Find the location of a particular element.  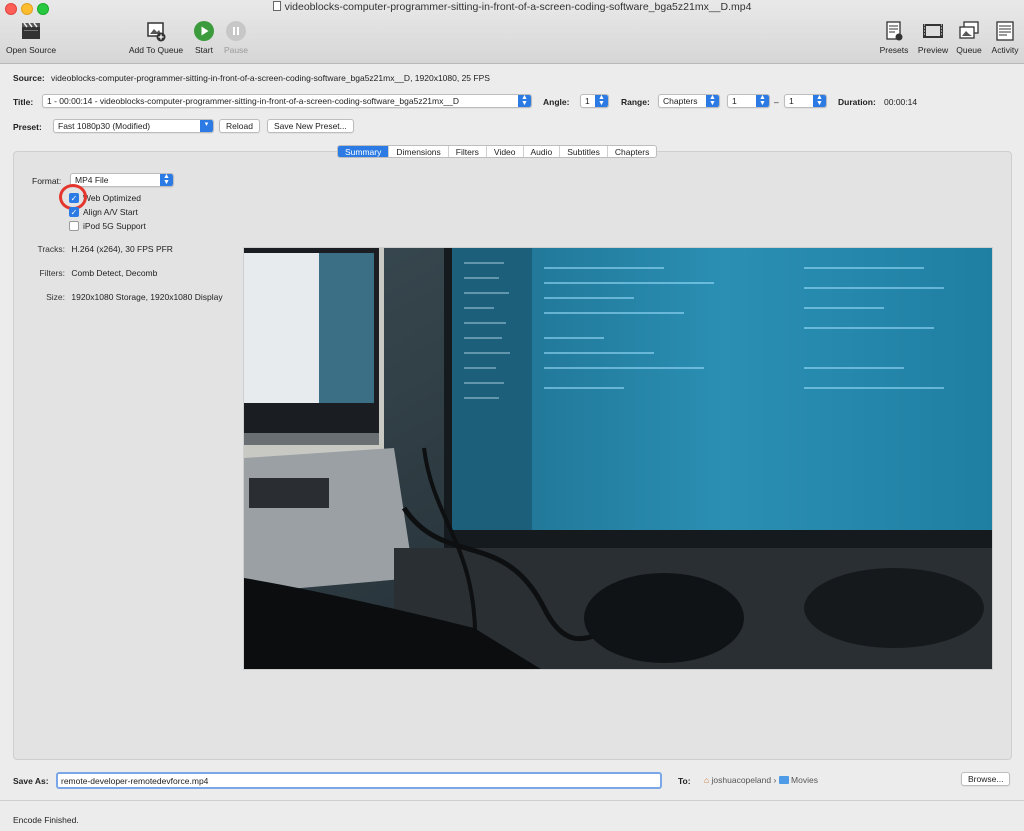

range-end-select: 1 ▲ ▼ is located at coordinates (805, 101).